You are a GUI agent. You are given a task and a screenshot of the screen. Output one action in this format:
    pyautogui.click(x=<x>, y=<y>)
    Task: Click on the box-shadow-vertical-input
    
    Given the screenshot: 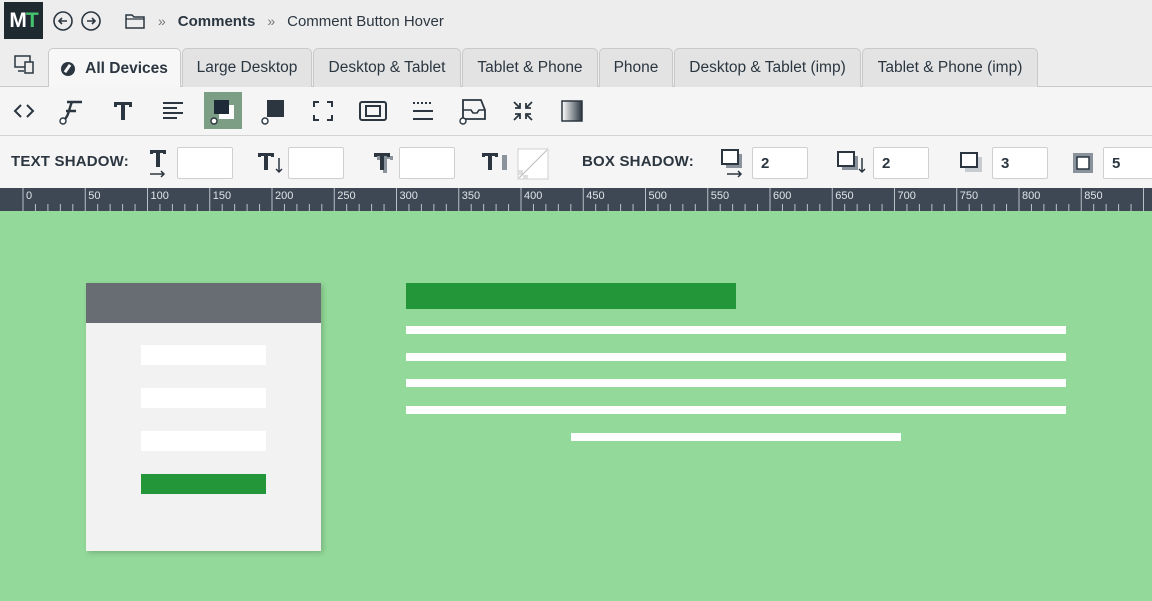 What is the action you would take?
    pyautogui.click(x=901, y=163)
    